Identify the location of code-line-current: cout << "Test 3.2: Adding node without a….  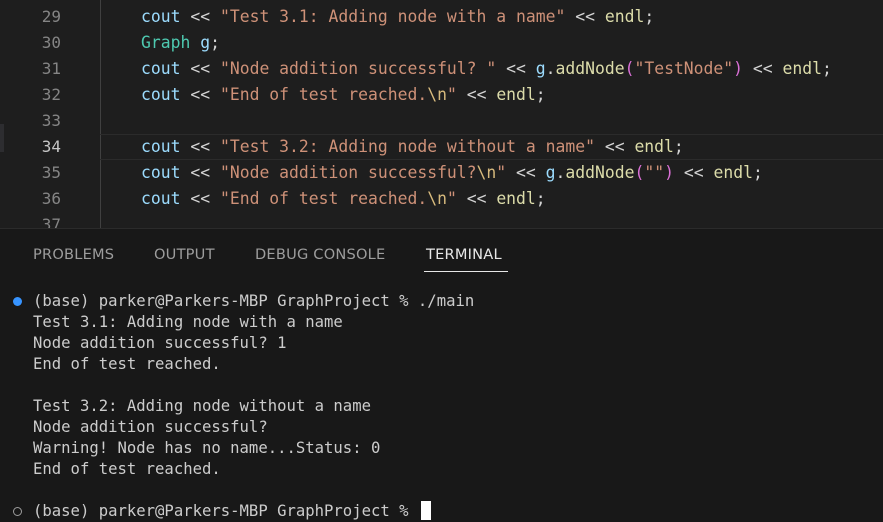
(491, 147).